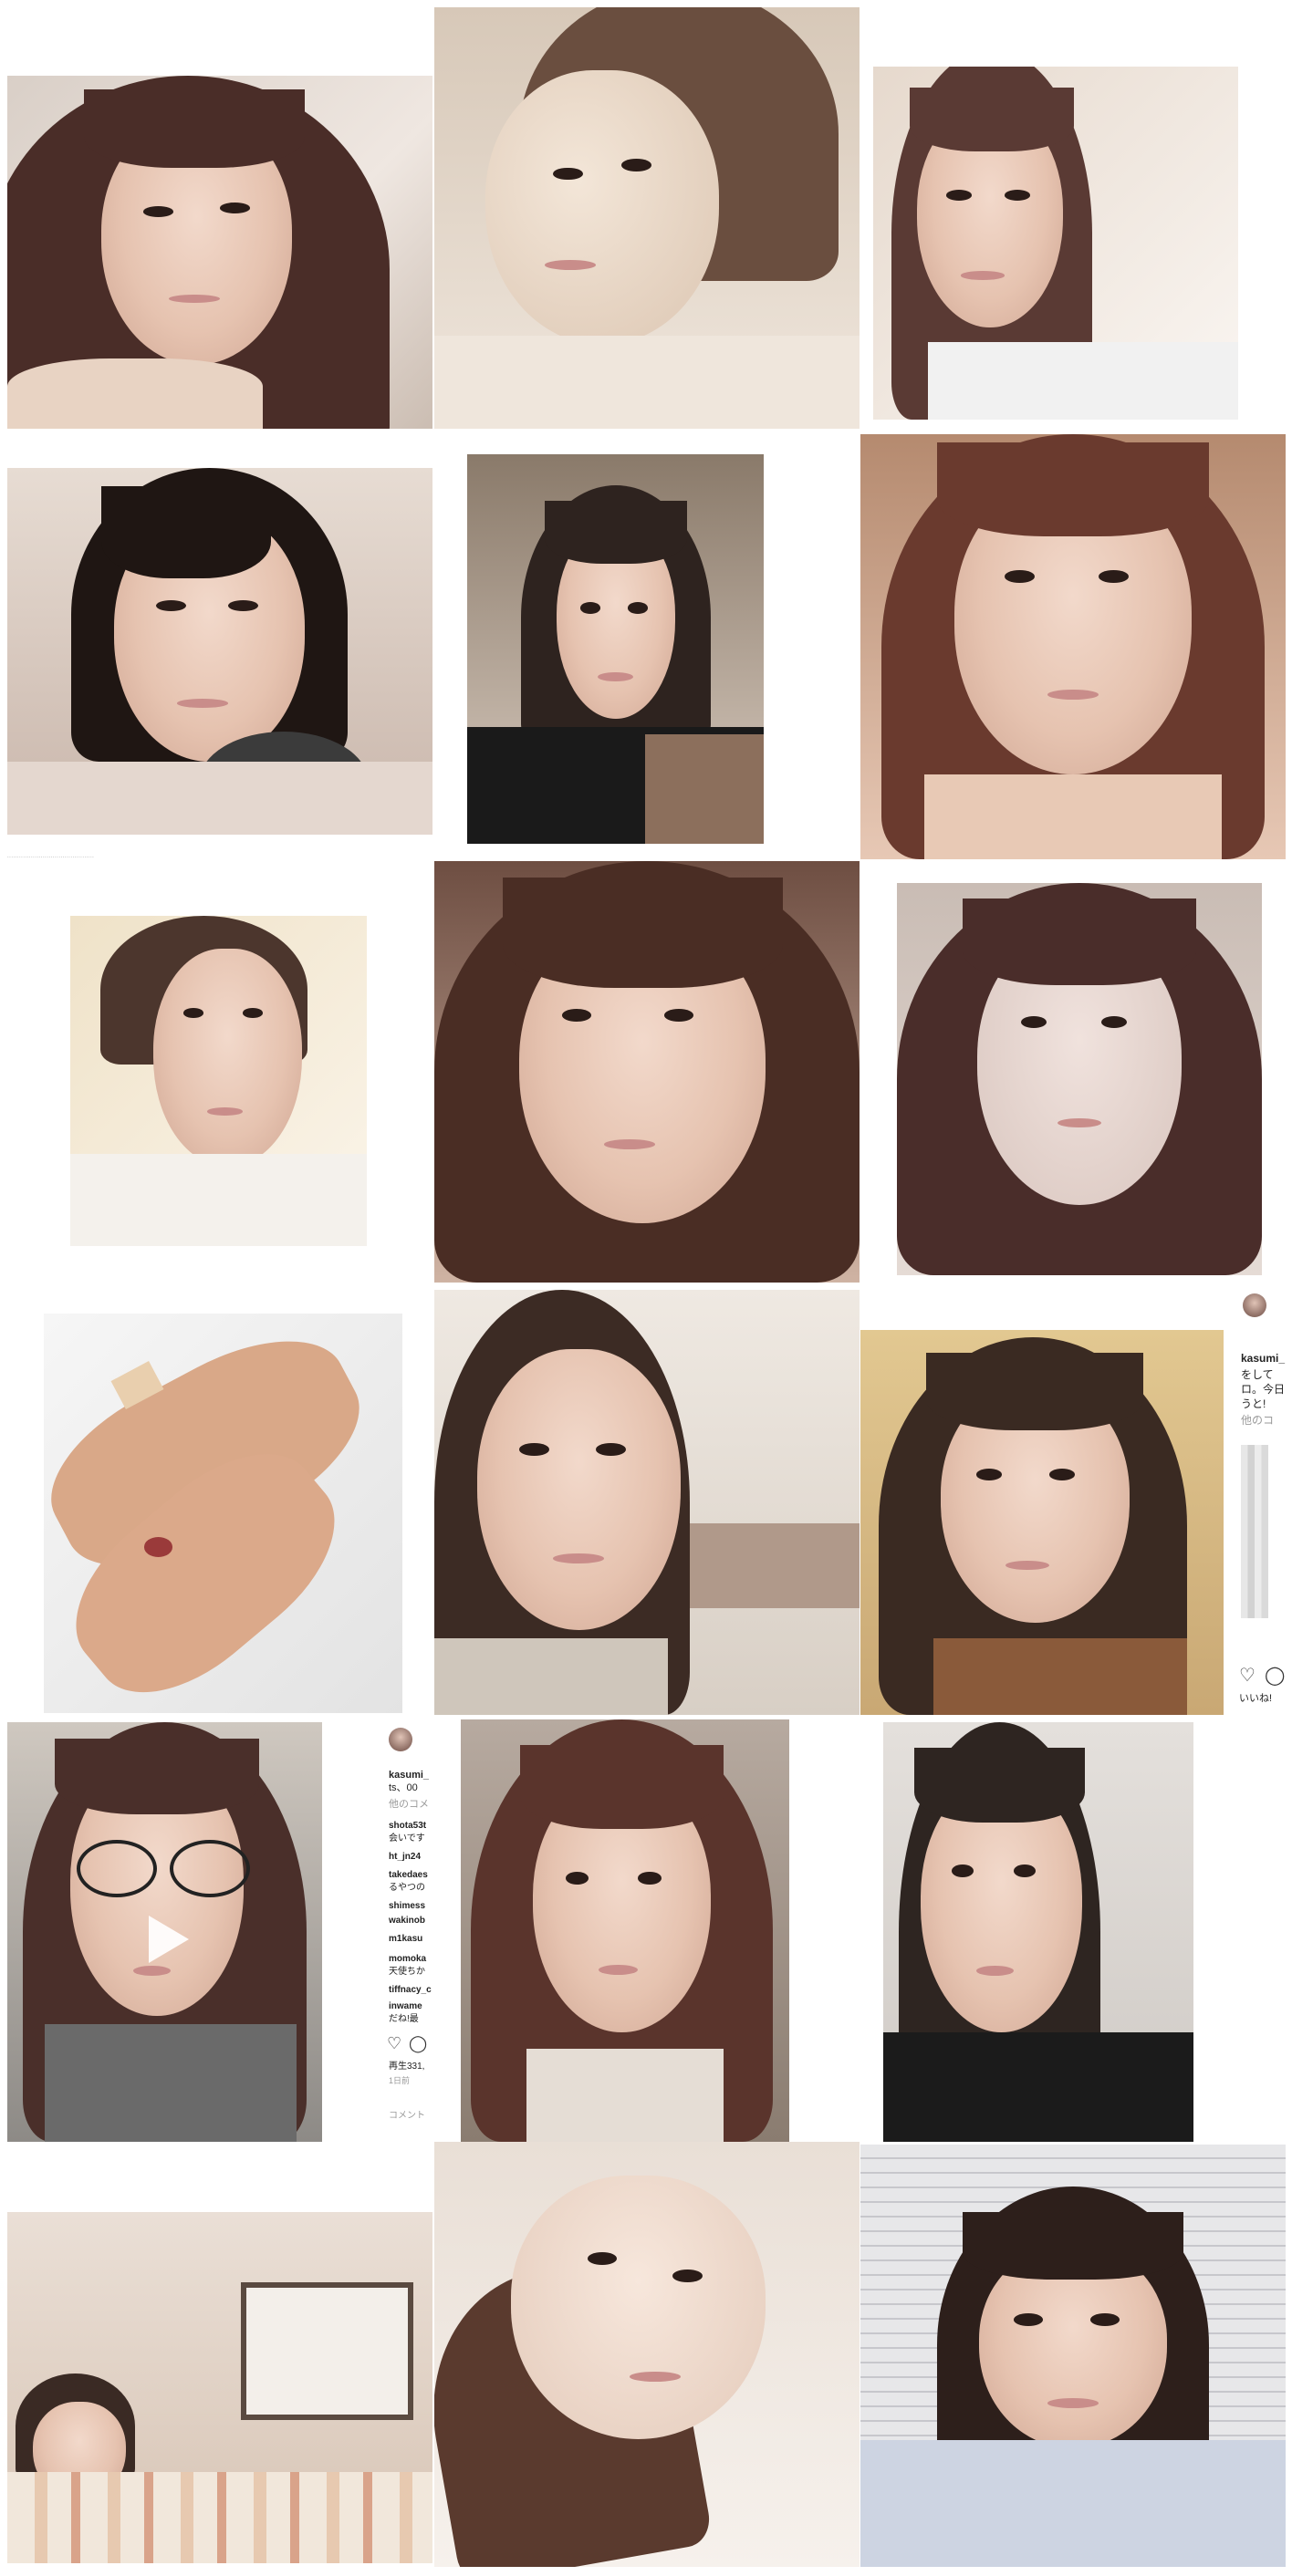 This screenshot has height=2576, width=1292. What do you see at coordinates (407, 2117) in the screenshot?
I see `ig-comment-prompt: コメント` at bounding box center [407, 2117].